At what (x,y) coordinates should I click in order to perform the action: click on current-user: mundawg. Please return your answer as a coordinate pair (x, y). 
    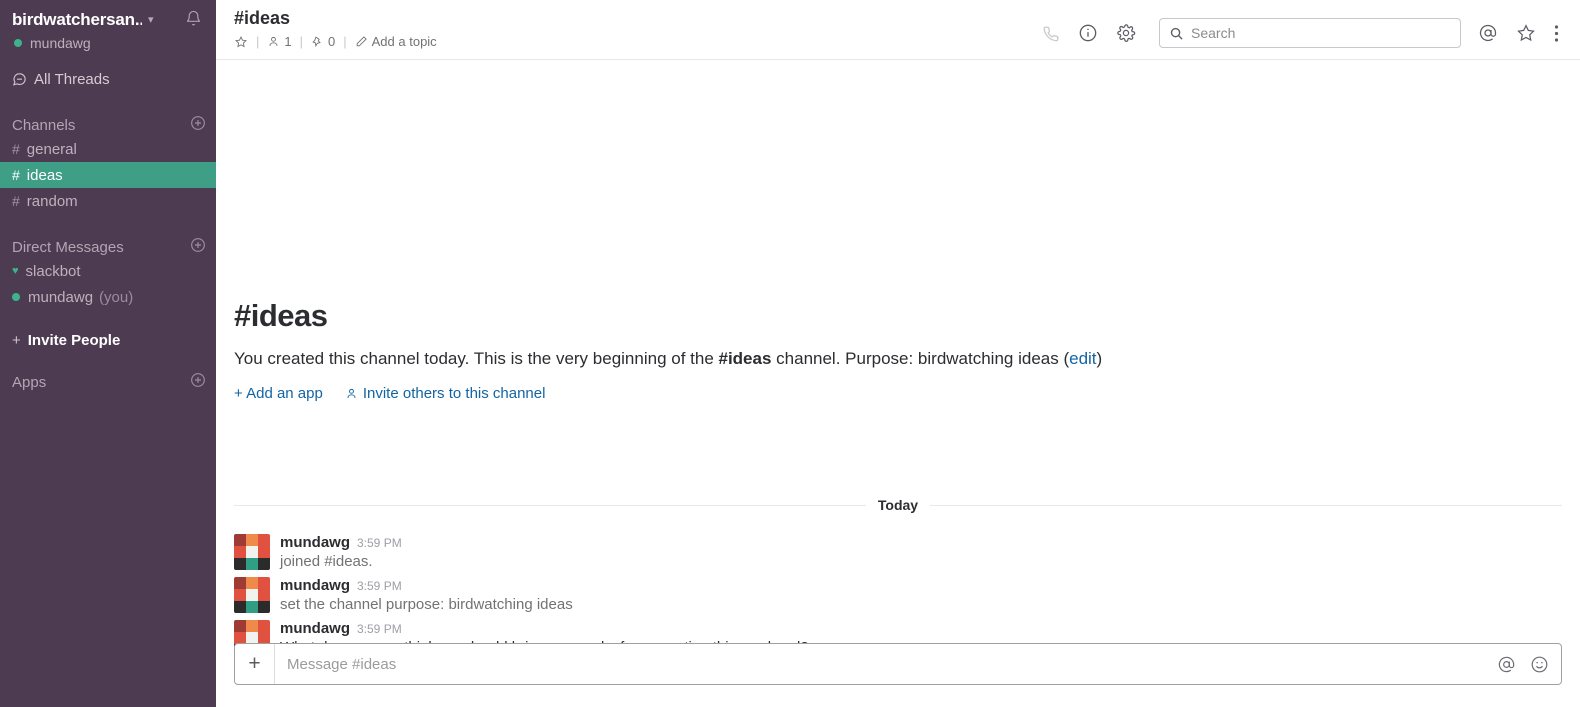
    Looking at the image, I should click on (108, 41).